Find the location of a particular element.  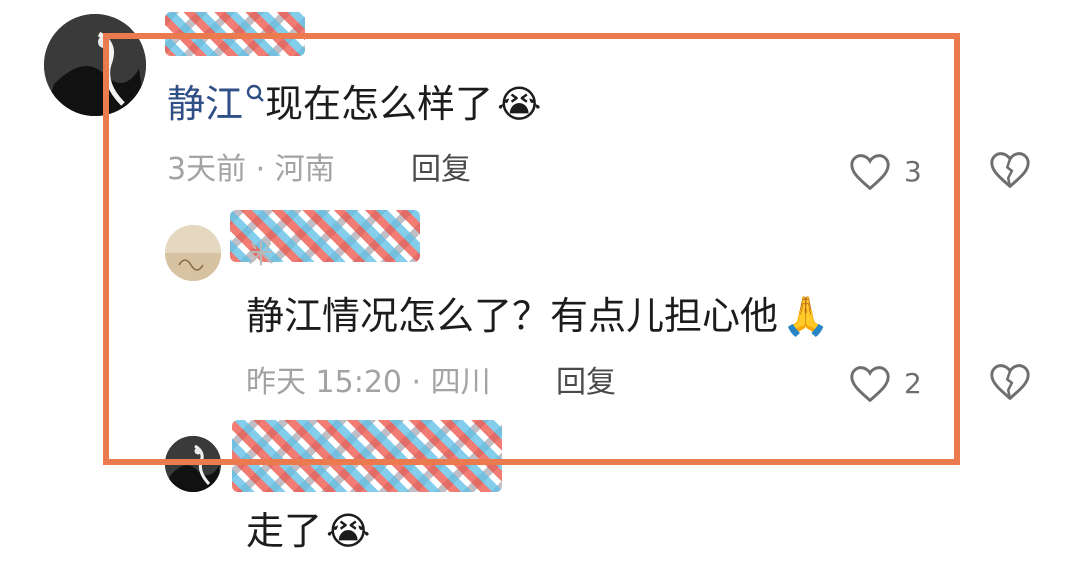

comment-1-body: 现在怎么样了 is located at coordinates (379, 104).